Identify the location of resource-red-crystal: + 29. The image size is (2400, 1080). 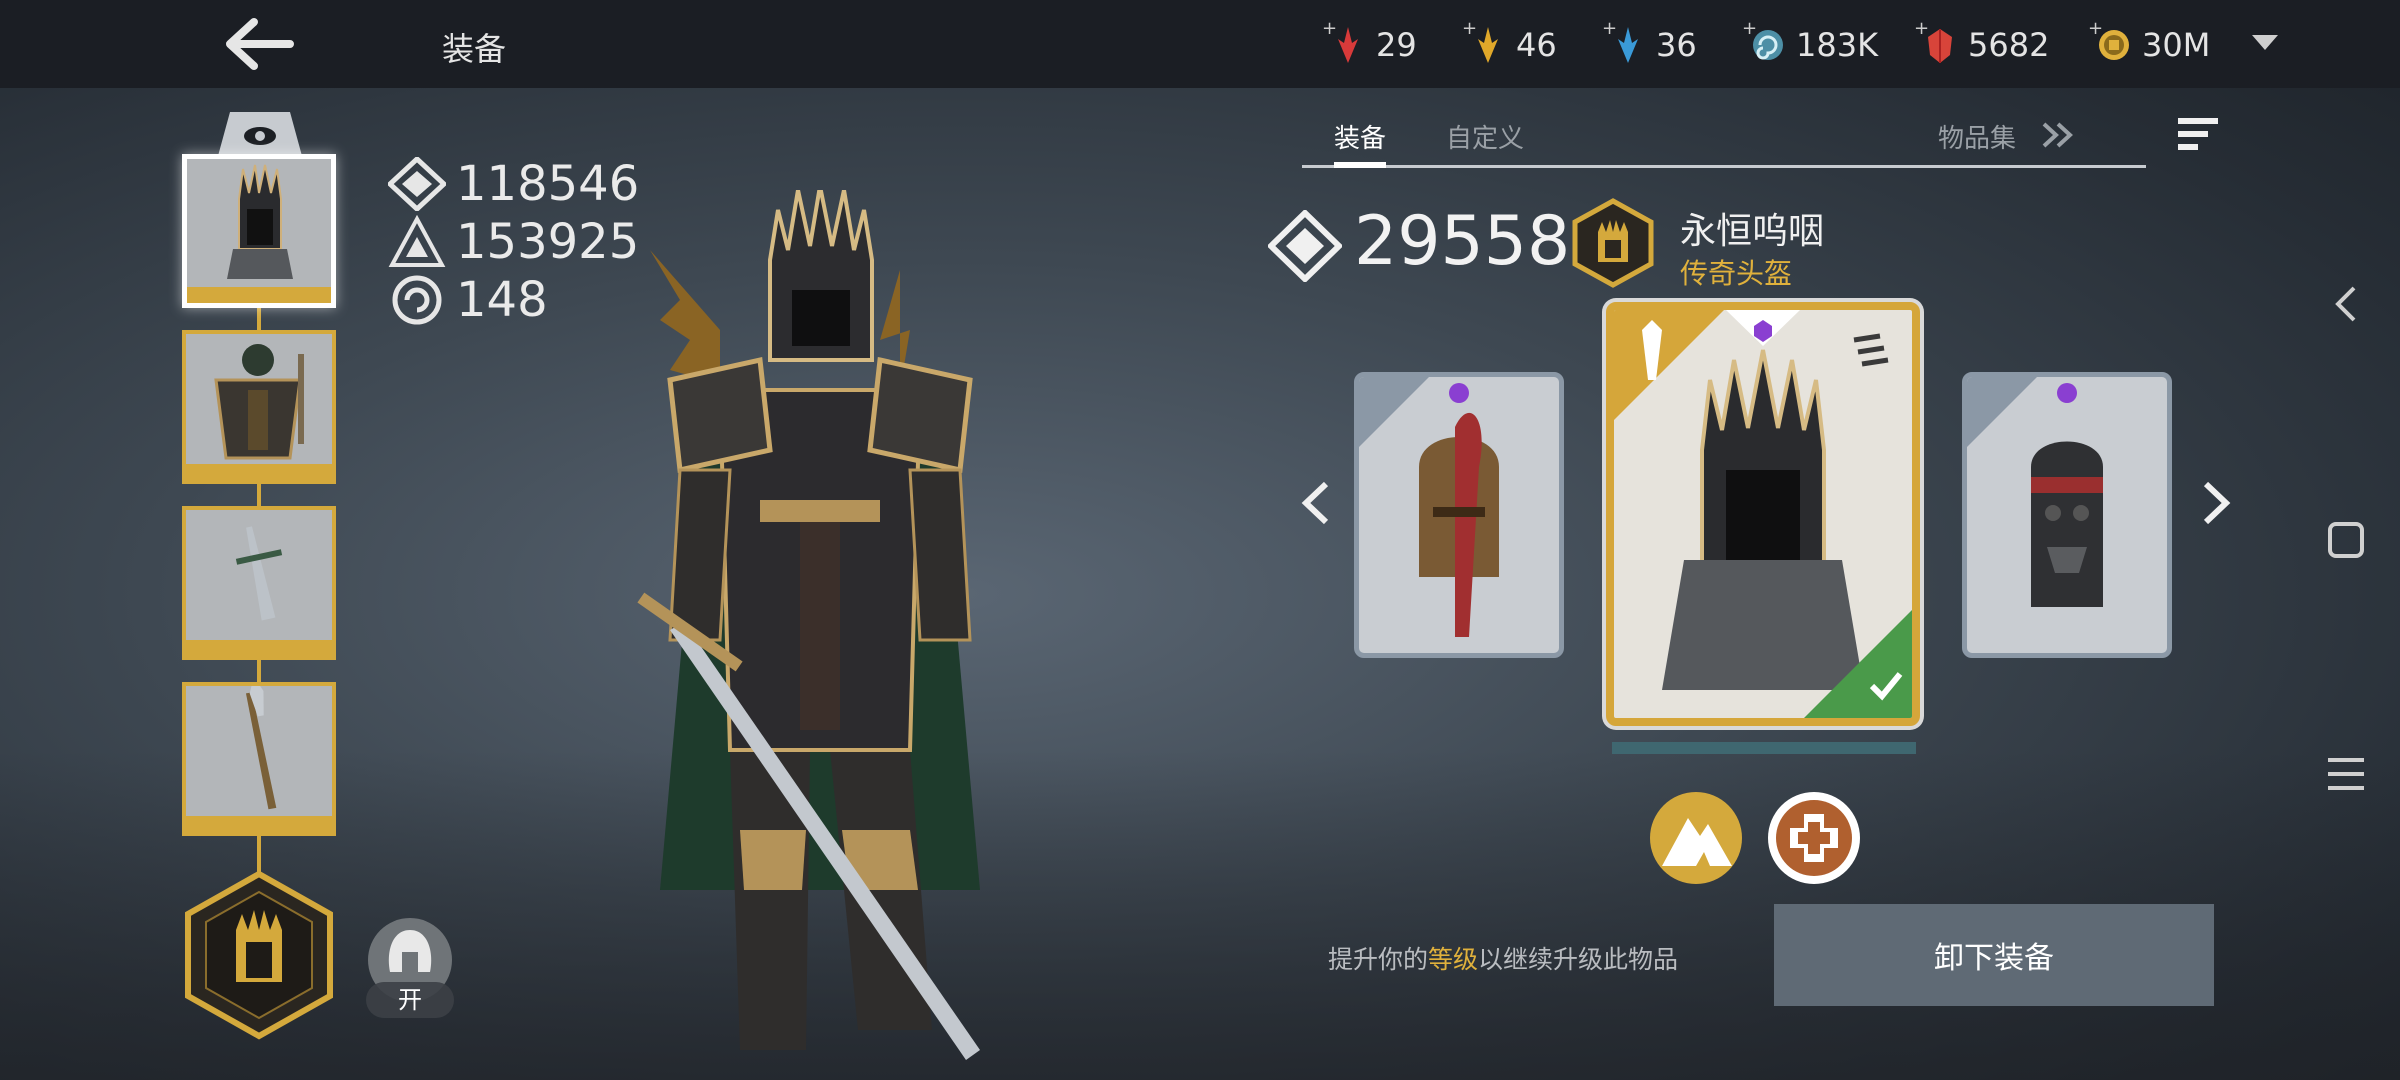
(1369, 45).